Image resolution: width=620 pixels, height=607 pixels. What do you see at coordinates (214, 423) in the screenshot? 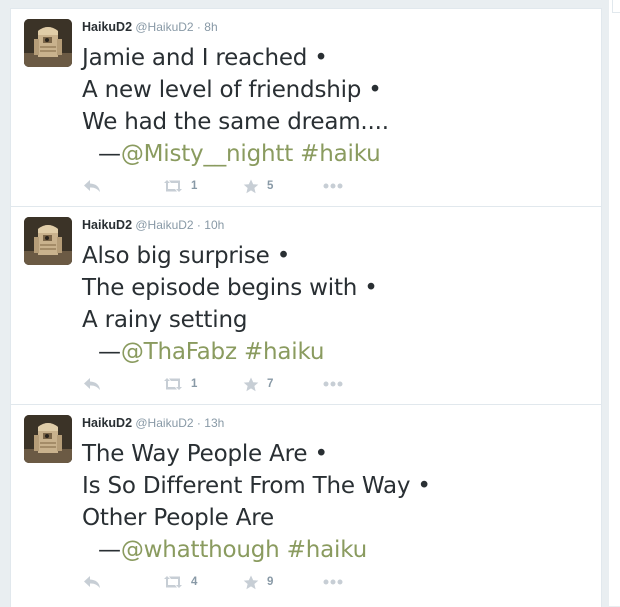
I see `timestamp: 13h` at bounding box center [214, 423].